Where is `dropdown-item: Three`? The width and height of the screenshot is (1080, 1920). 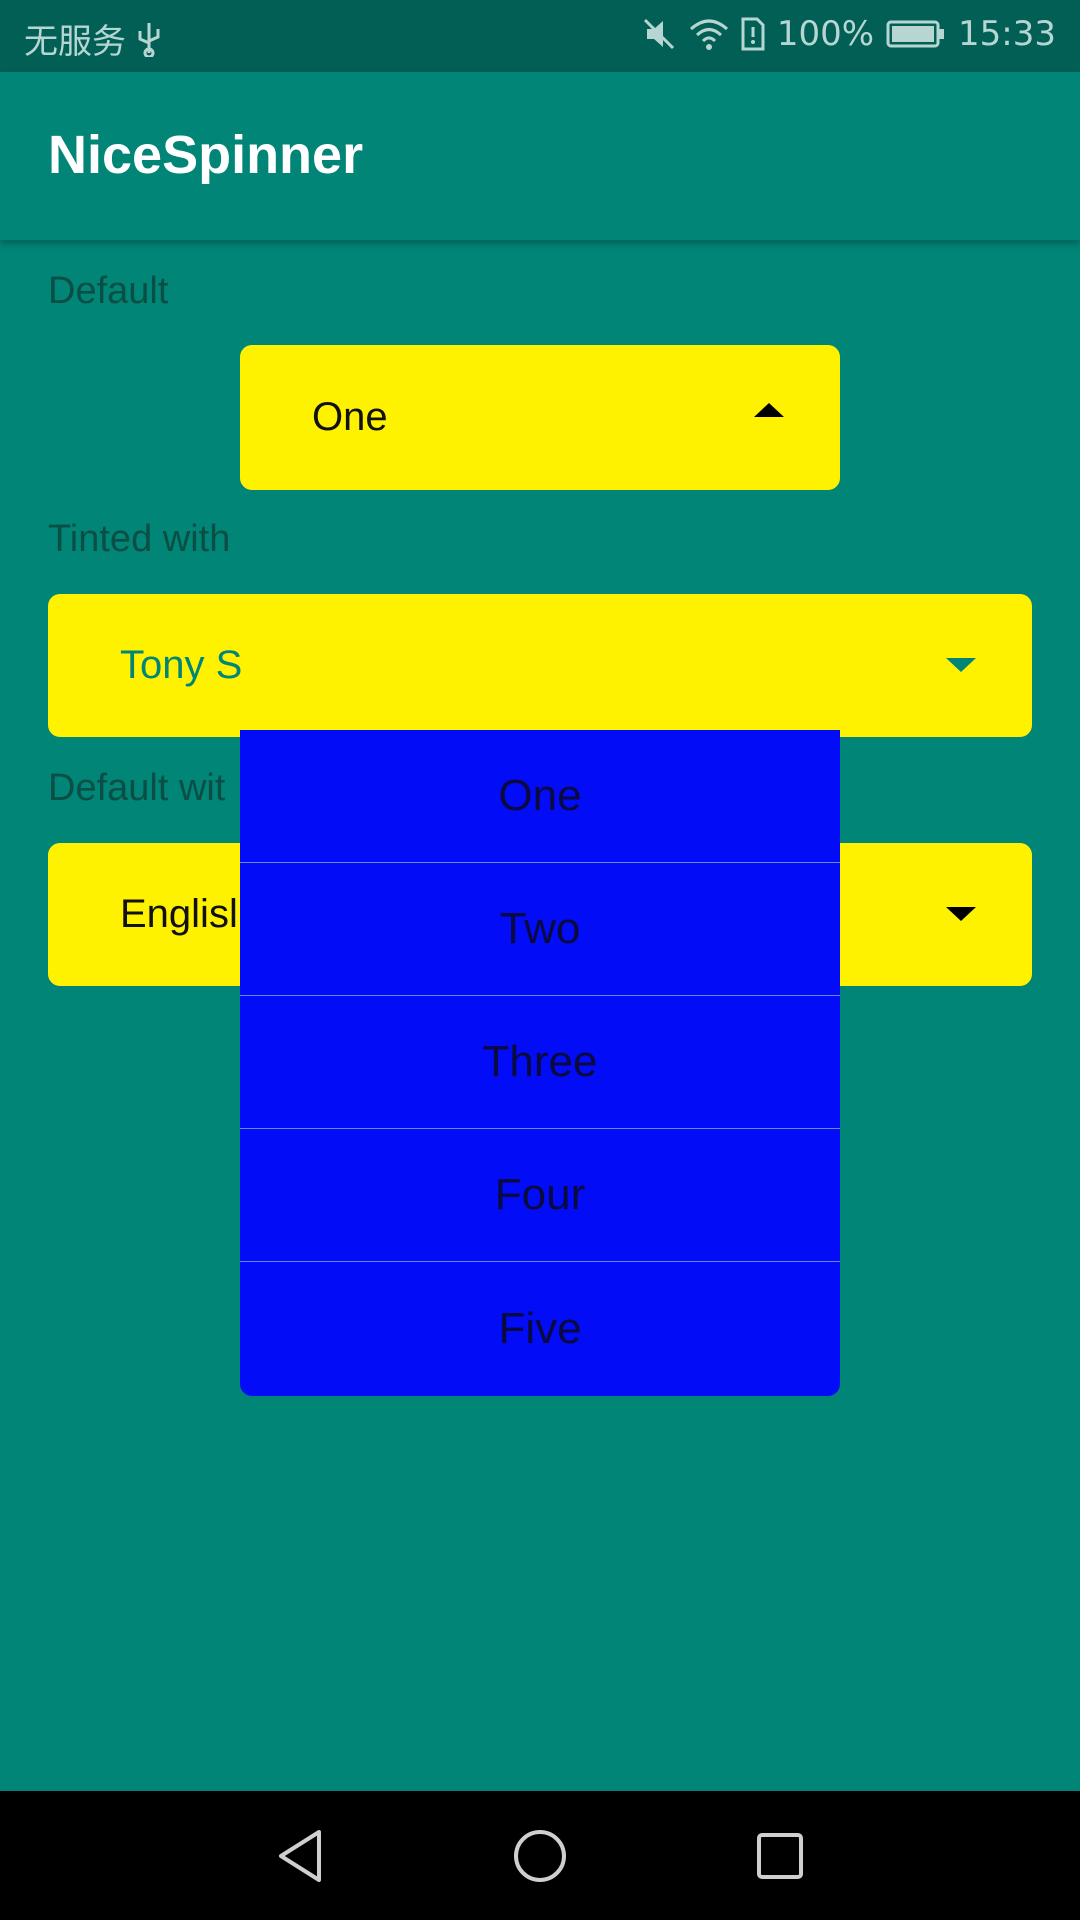
dropdown-item: Three is located at coordinates (540, 1062).